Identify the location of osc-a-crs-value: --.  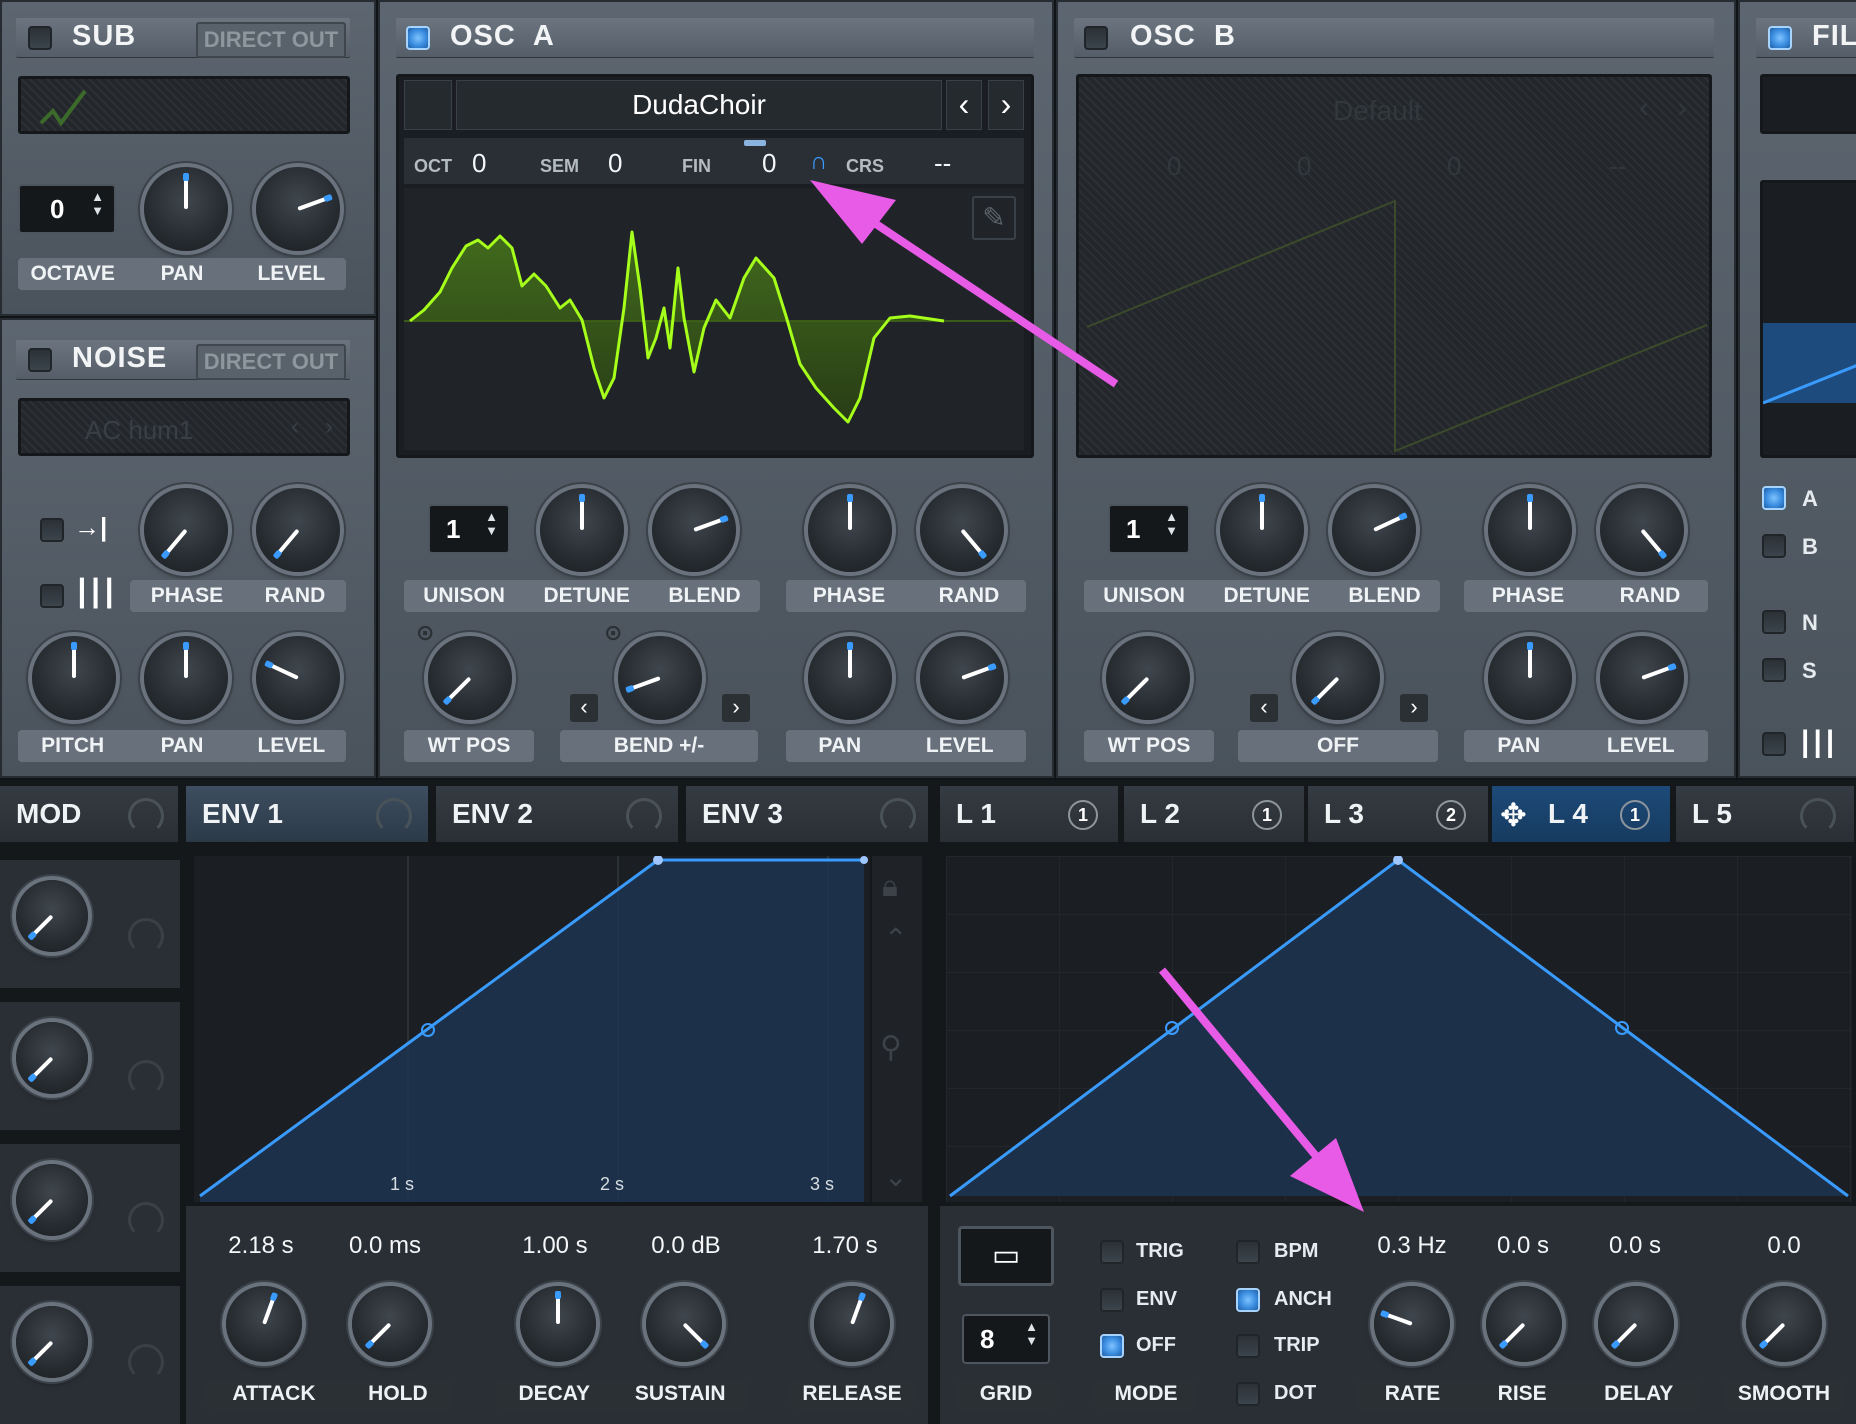
(942, 163).